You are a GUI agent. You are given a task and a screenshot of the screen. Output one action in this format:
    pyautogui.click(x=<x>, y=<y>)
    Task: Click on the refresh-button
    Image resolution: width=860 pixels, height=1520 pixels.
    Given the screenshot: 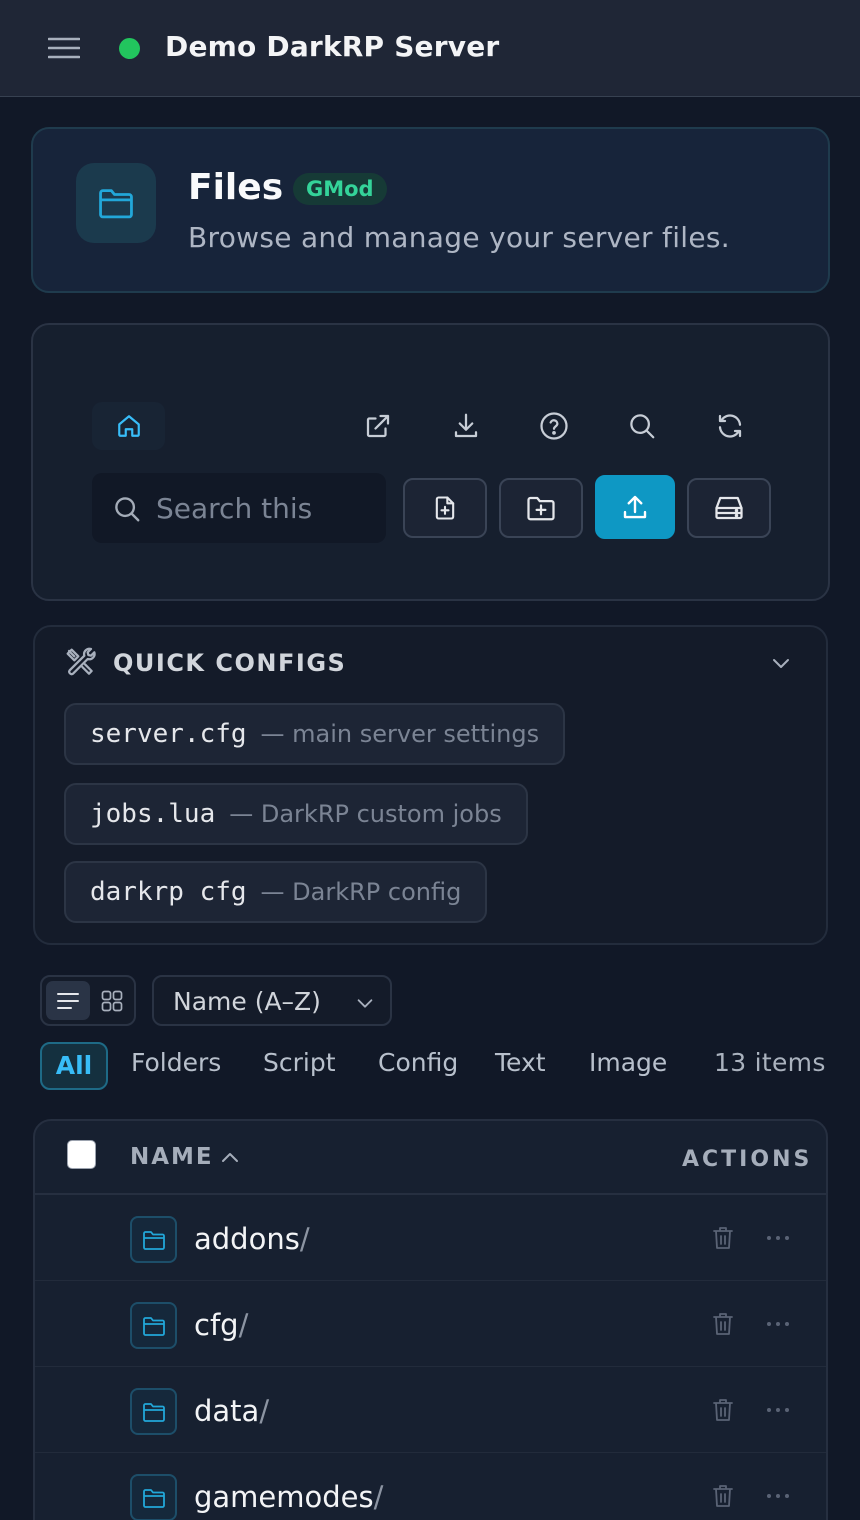 What is the action you would take?
    pyautogui.click(x=730, y=426)
    